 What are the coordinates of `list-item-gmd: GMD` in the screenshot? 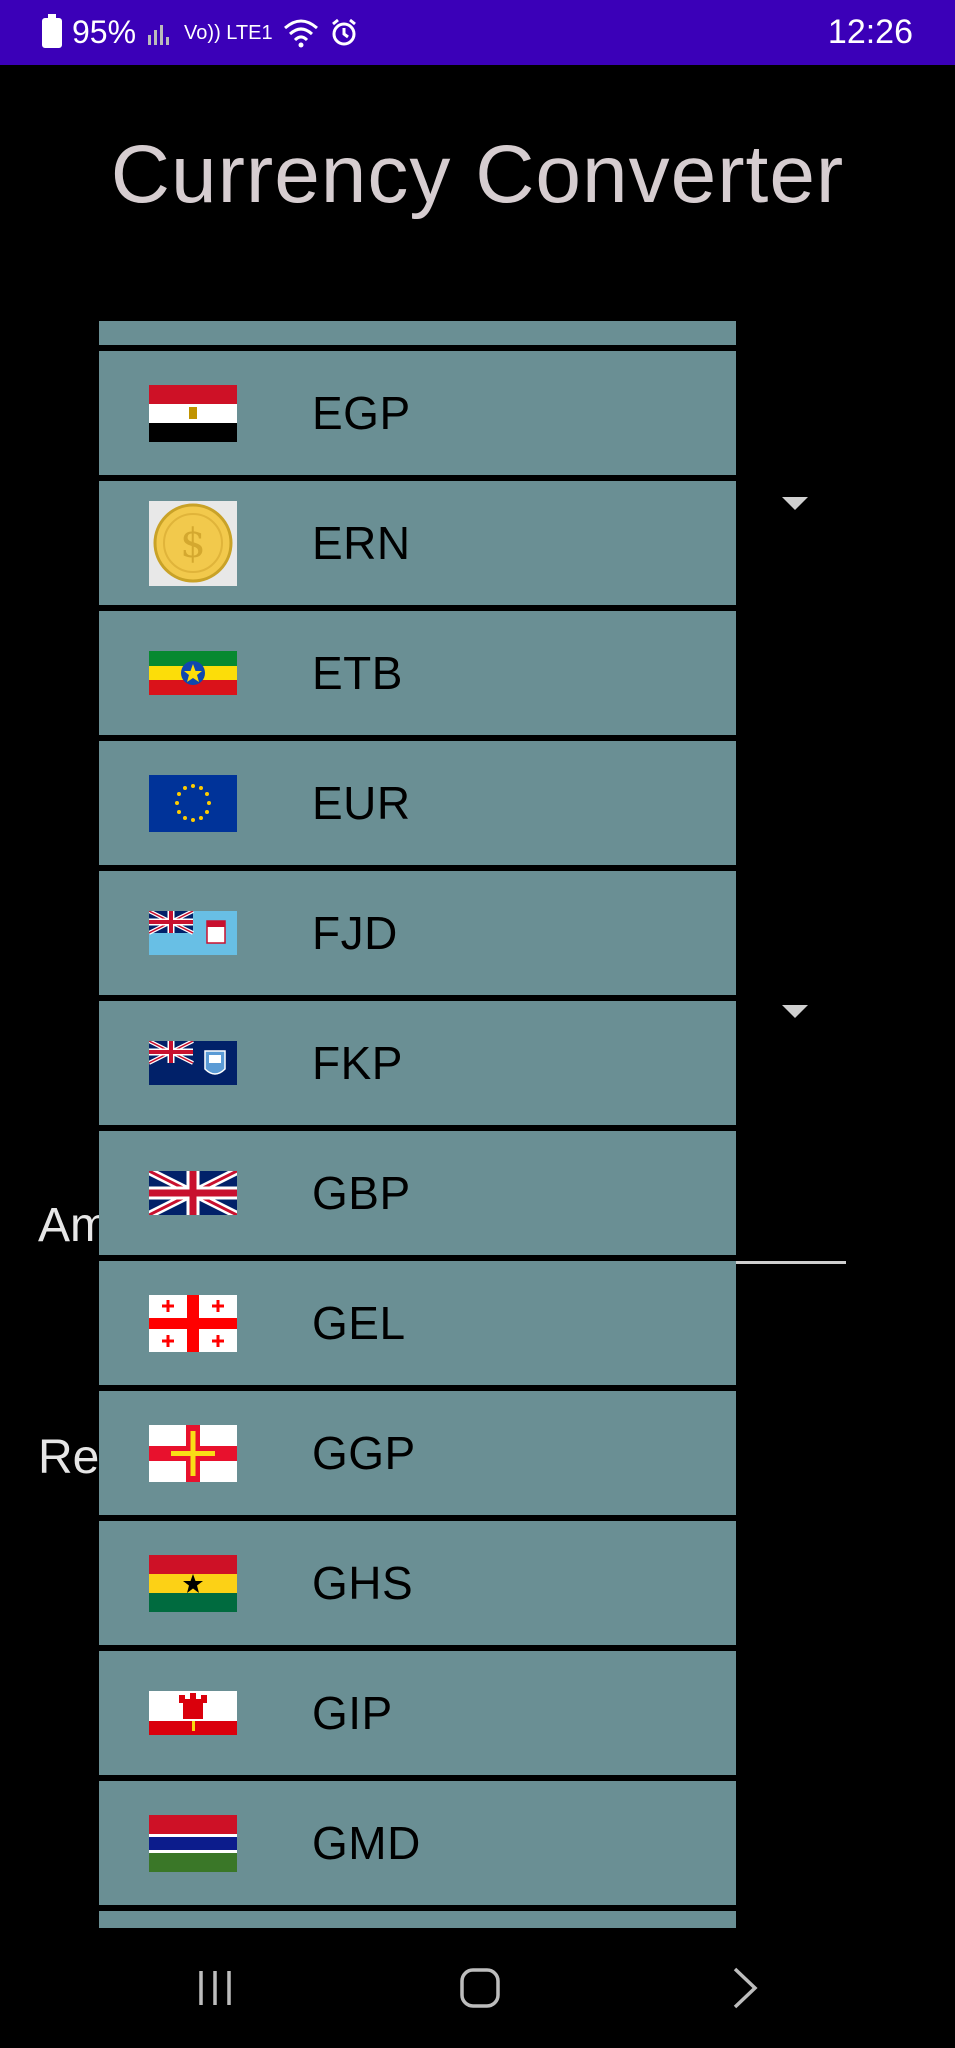 It's located at (417, 1843).